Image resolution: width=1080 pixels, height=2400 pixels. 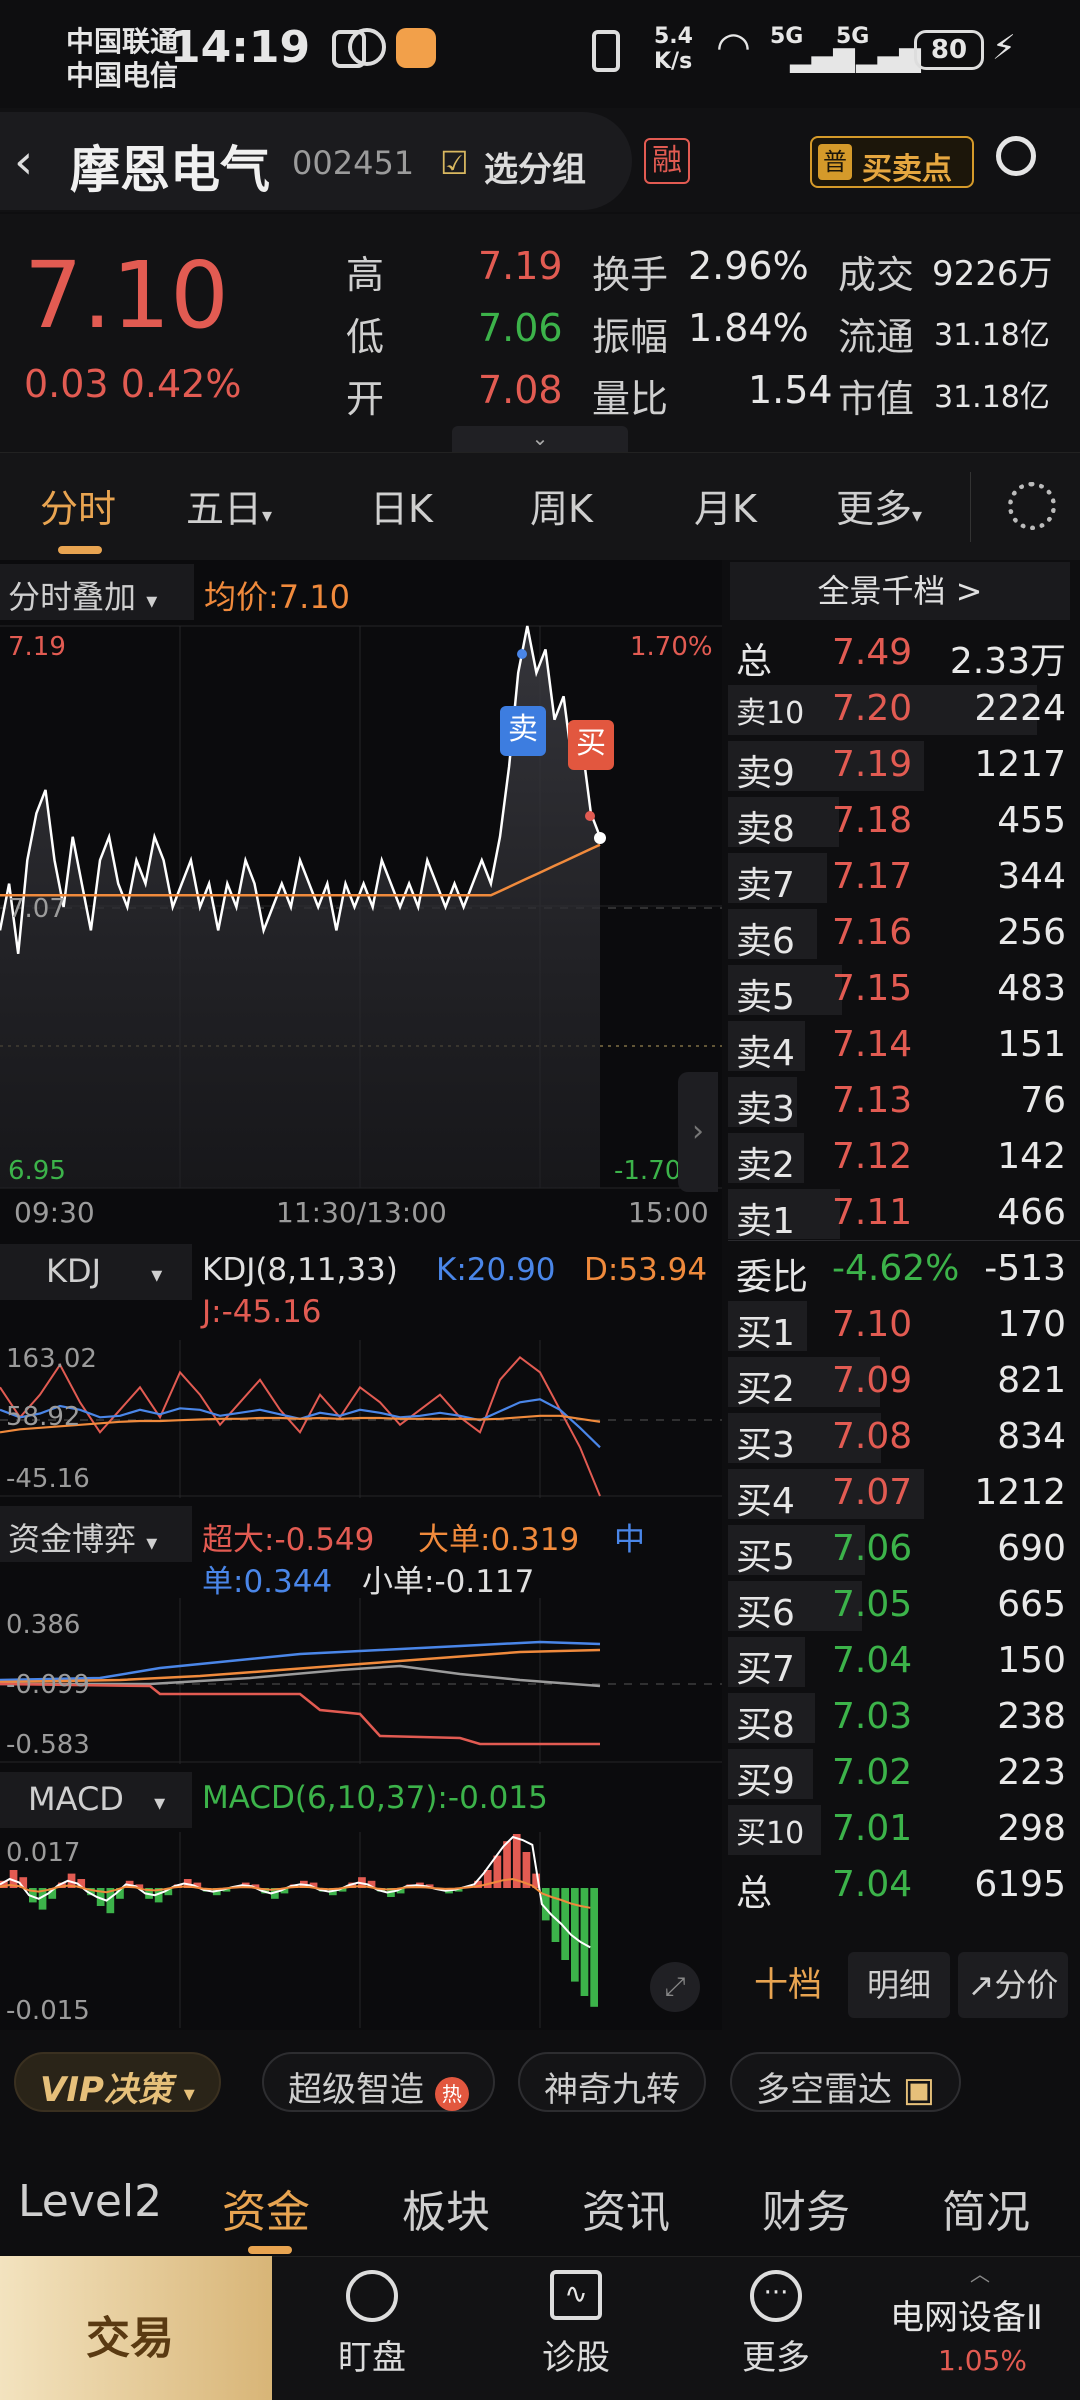 What do you see at coordinates (1013, 1985) in the screenshot?
I see `price-dist-button: ↗分价` at bounding box center [1013, 1985].